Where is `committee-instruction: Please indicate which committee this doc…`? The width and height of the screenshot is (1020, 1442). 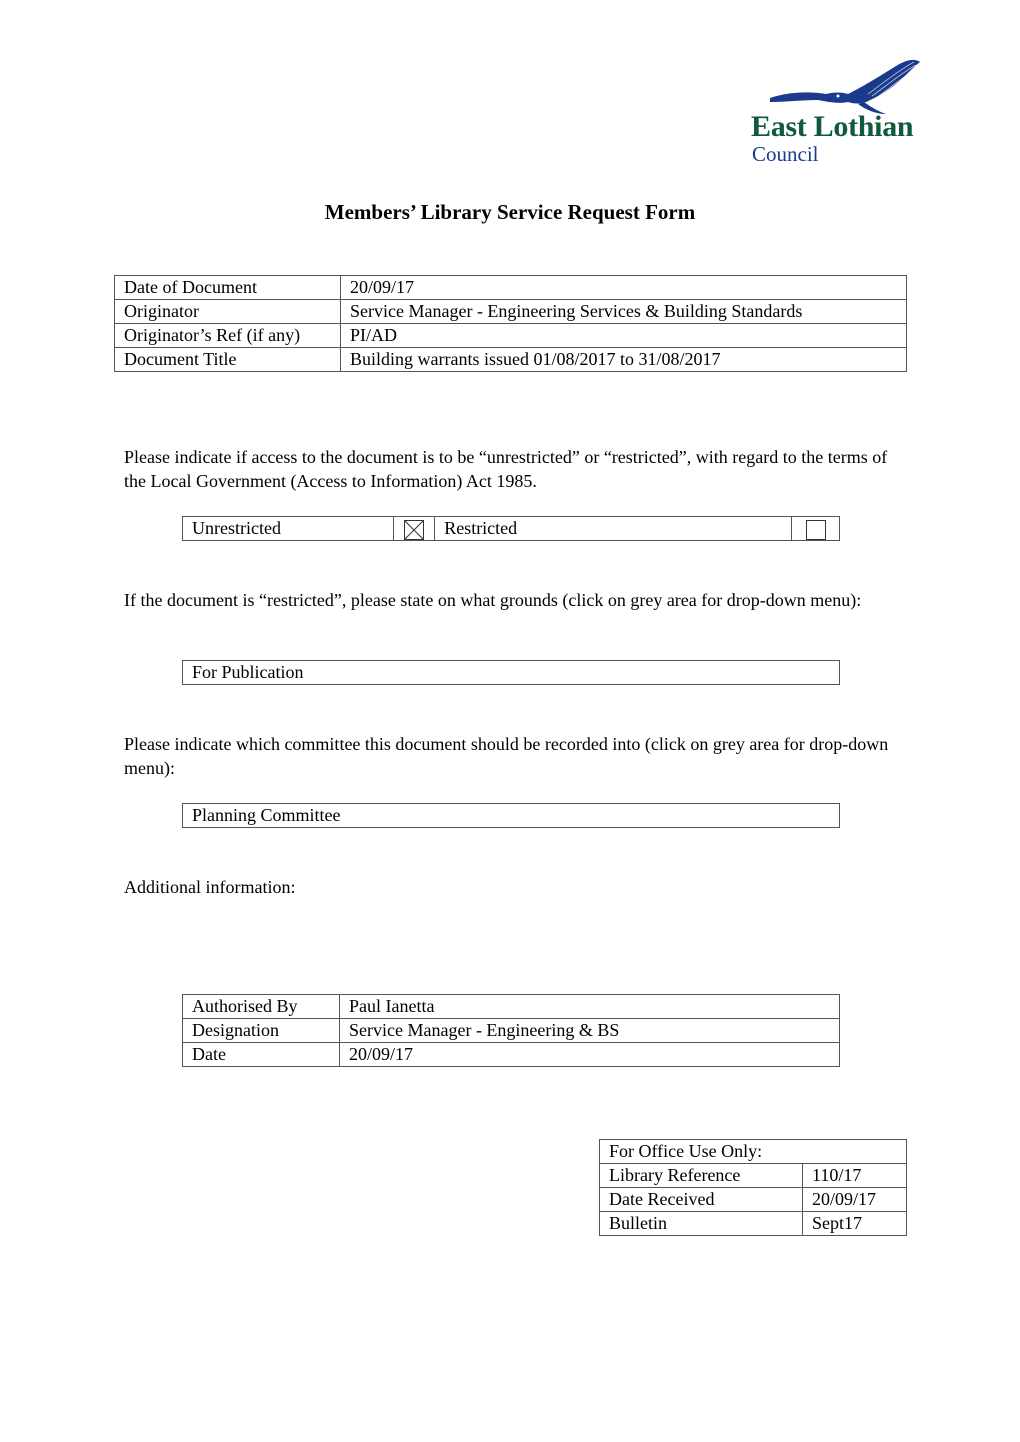
committee-instruction: Please indicate which committee this doc… is located at coordinates (506, 756).